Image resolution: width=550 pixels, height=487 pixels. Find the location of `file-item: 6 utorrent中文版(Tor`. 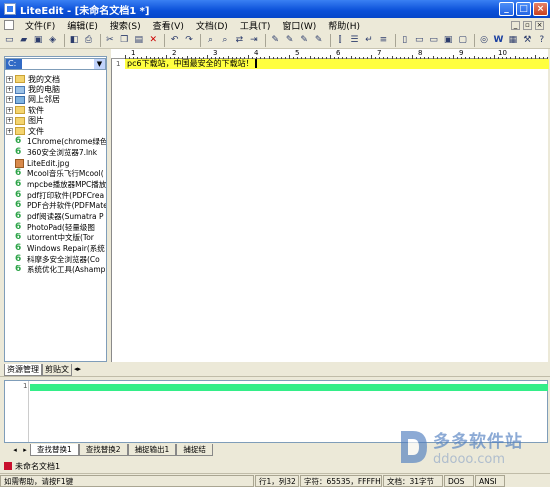

file-item: 6 utorrent中文版(Tor is located at coordinates (56, 238).